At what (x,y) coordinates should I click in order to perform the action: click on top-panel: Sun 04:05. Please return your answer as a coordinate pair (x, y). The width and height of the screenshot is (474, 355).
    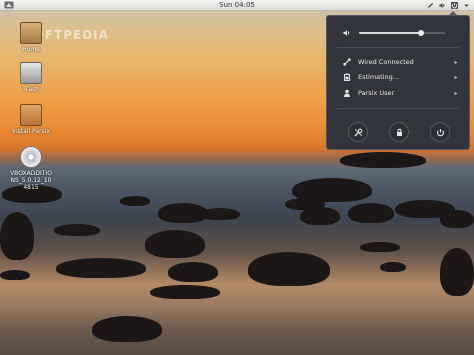
    Looking at the image, I should click on (237, 5).